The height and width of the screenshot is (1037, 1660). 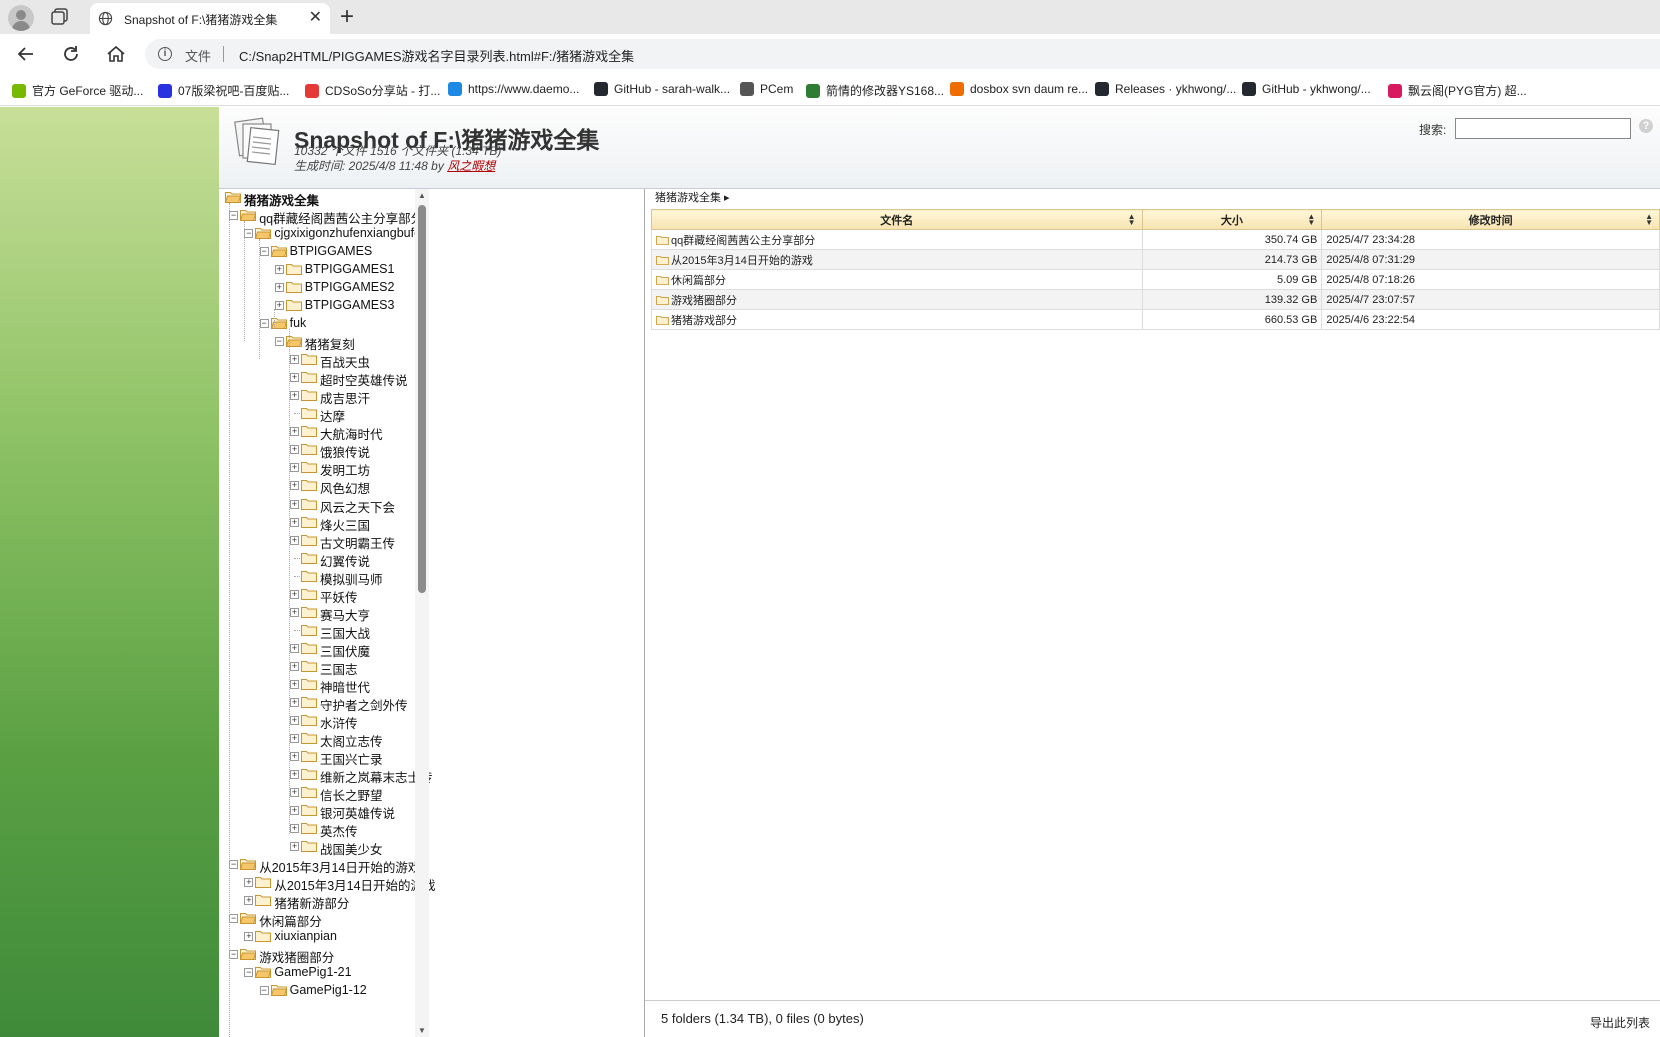 I want to click on tree-node: + 从2015年3月14日开始的游戏, so click(x=429, y=883).